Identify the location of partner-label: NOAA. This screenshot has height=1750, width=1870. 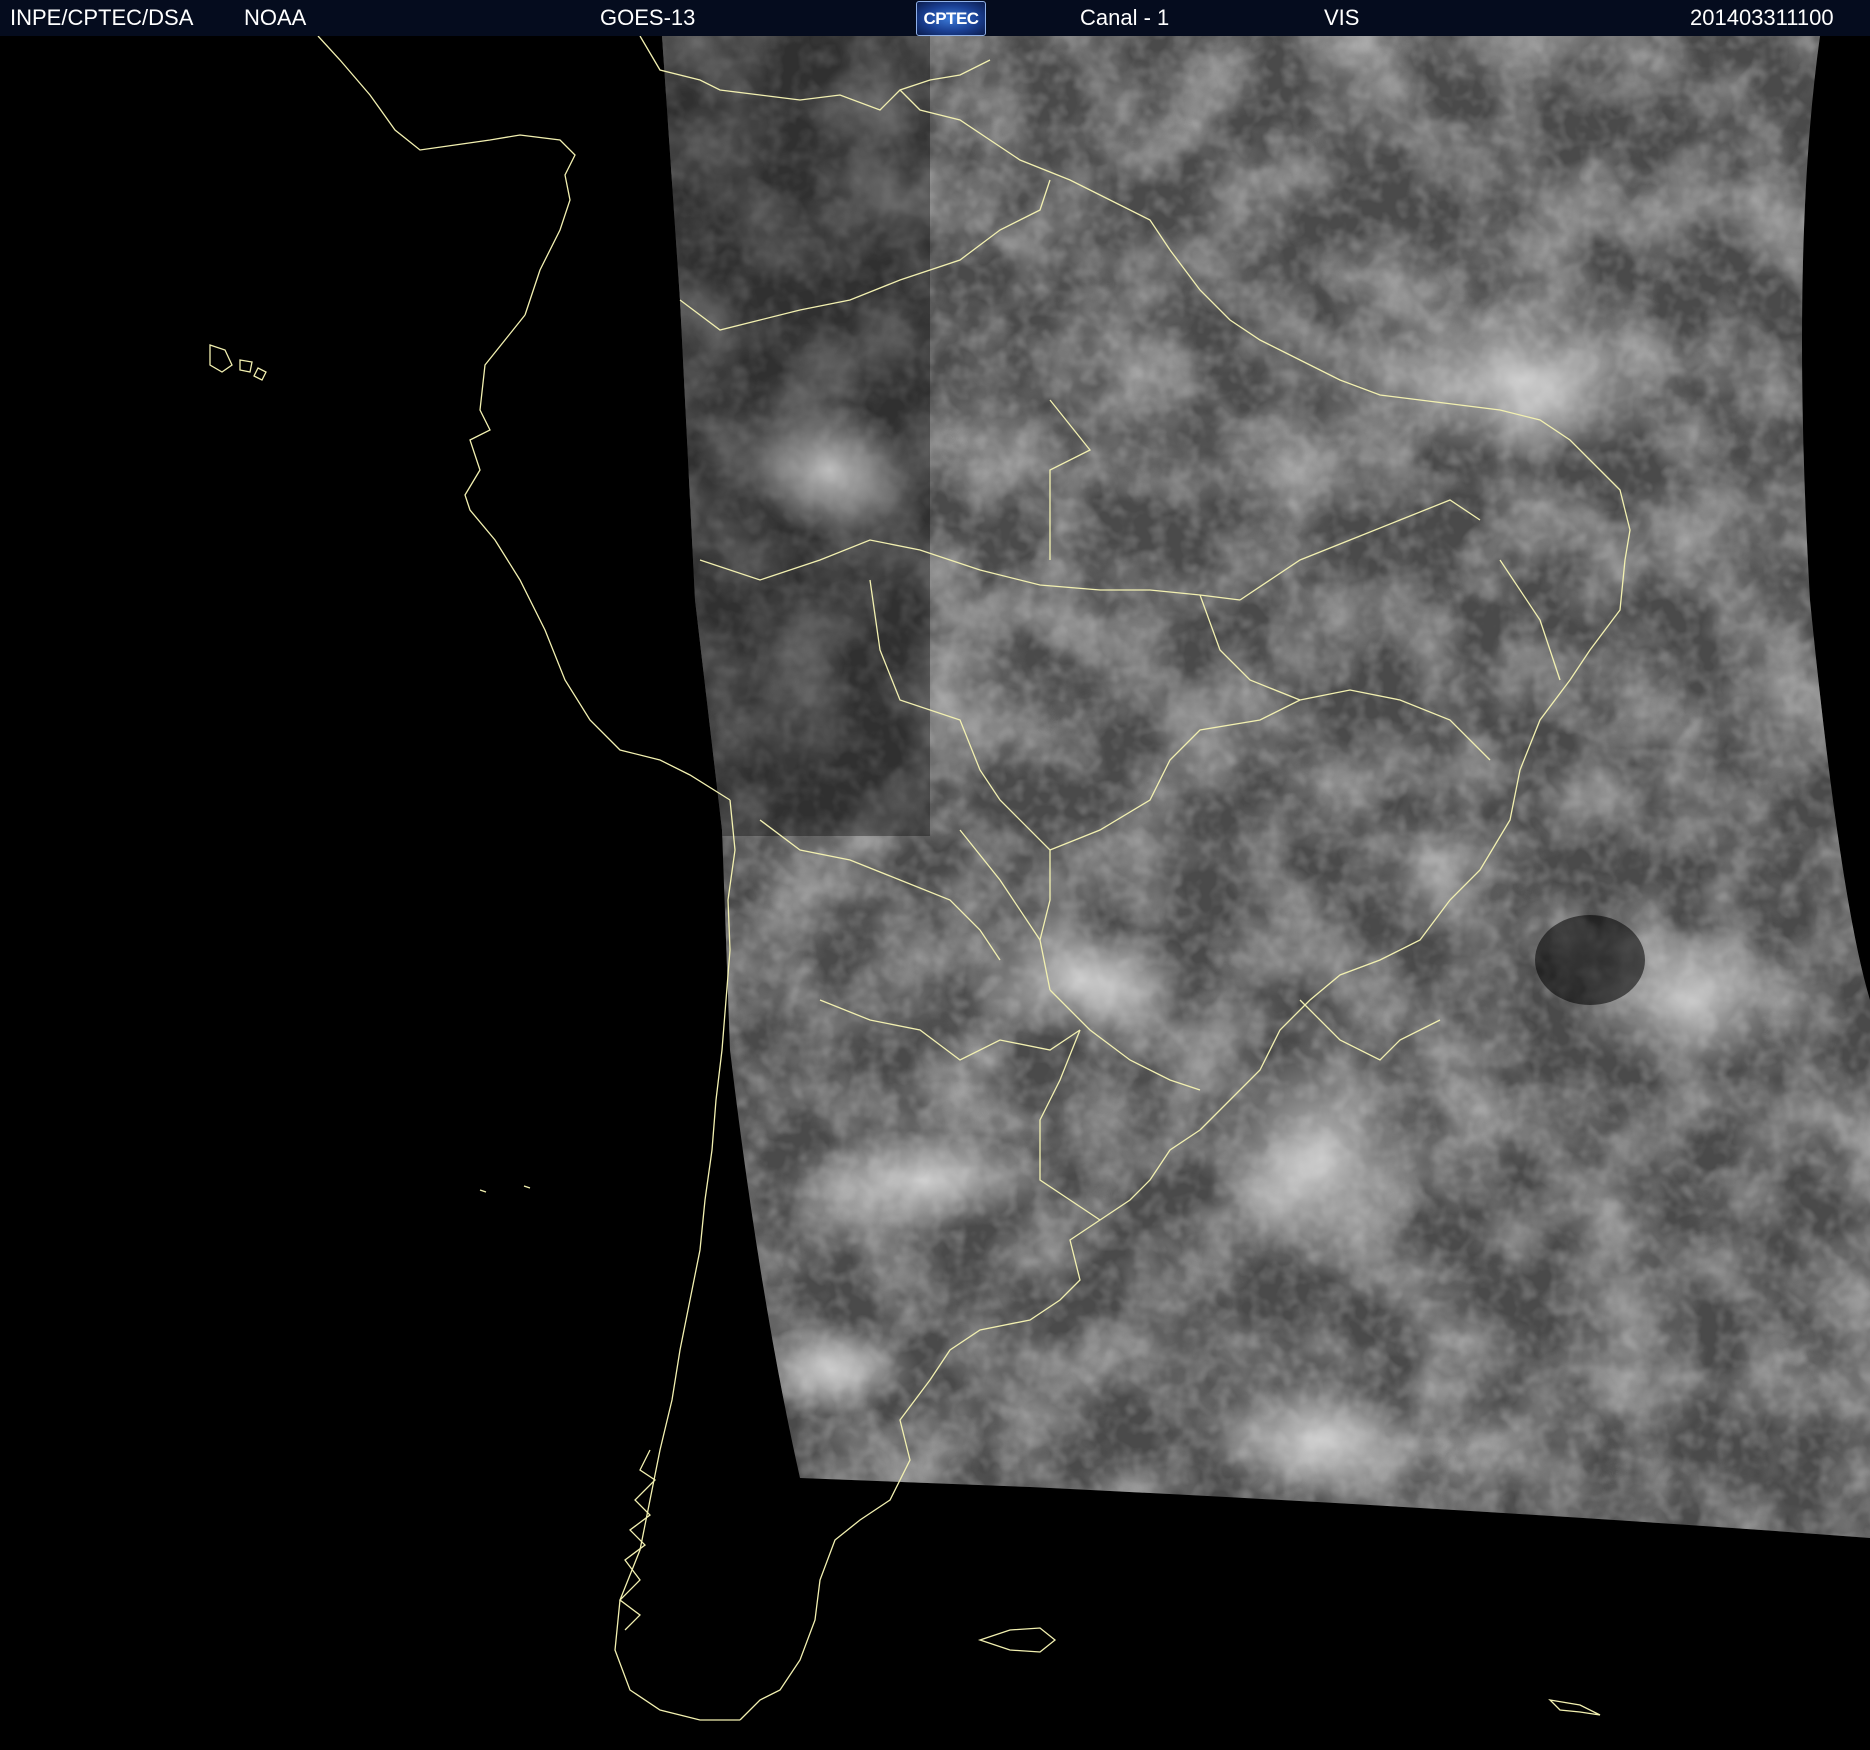
(275, 17).